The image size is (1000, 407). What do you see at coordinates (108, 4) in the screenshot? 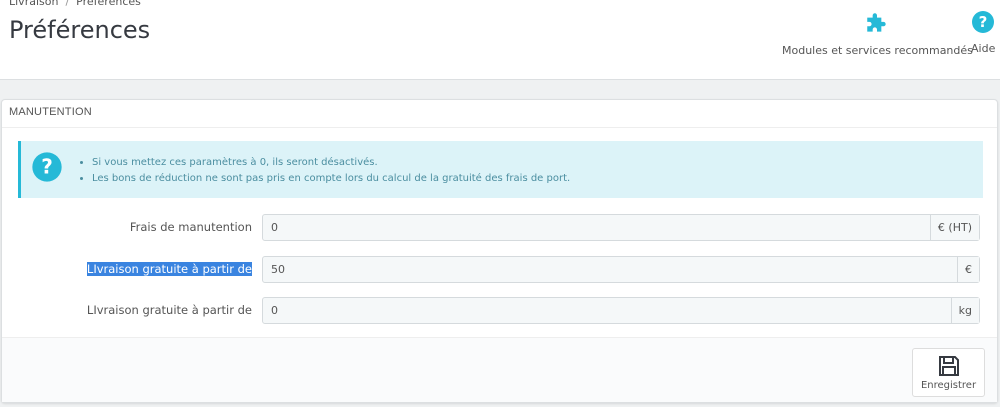
I see `breadcrumb-current: Préférences` at bounding box center [108, 4].